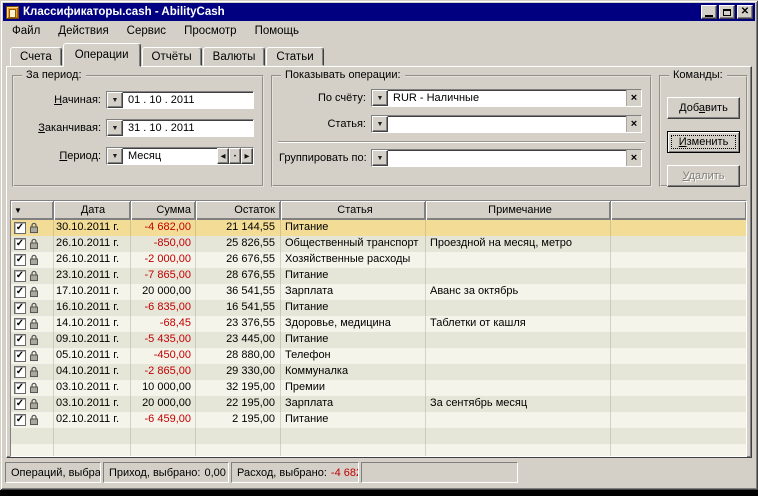 The width and height of the screenshot is (758, 496). Describe the element at coordinates (378, 308) in the screenshot. I see `table-row: ✓ 16.10.2011 г. -6 835,00 16 541,55 Питание` at that location.